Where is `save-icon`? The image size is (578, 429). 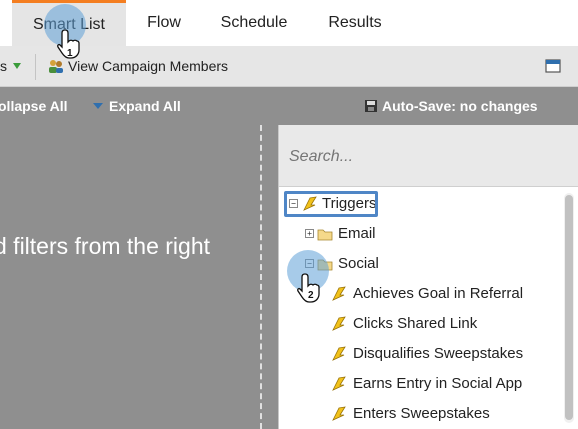 save-icon is located at coordinates (371, 106).